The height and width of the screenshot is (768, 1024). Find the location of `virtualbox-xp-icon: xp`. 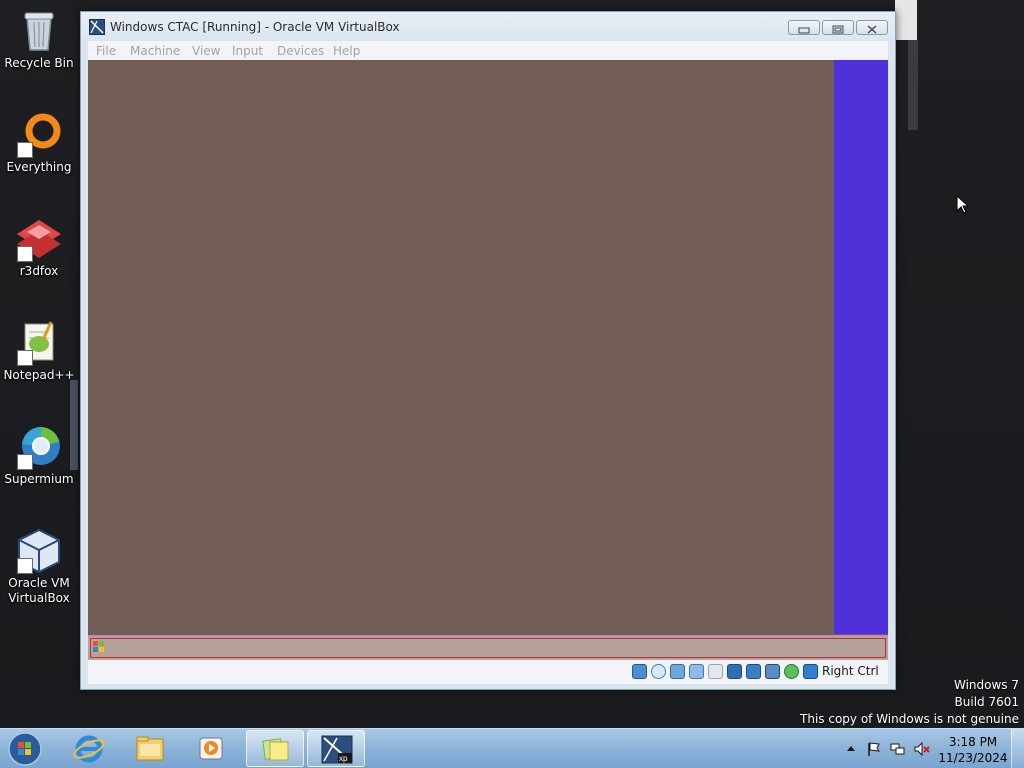

virtualbox-xp-icon: xp is located at coordinates (337, 749).